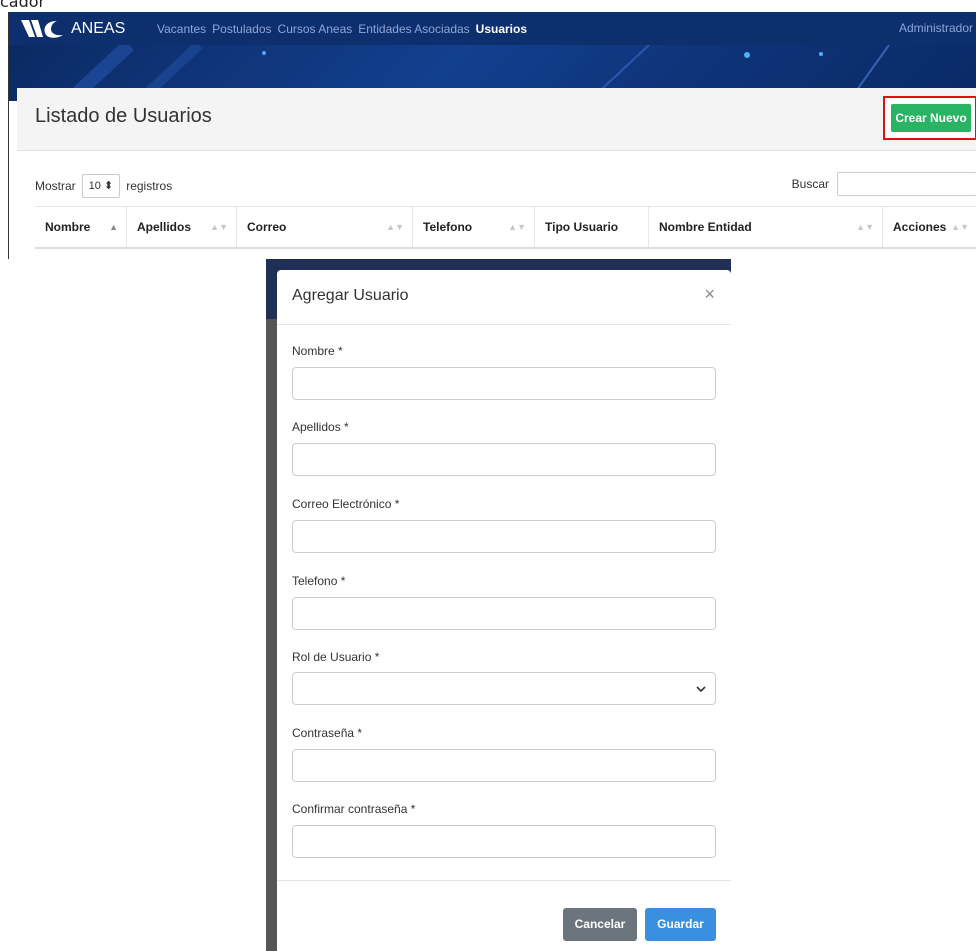 This screenshot has width=976, height=951. Describe the element at coordinates (23, 5) in the screenshot. I see `document-text-fragment: cador` at that location.